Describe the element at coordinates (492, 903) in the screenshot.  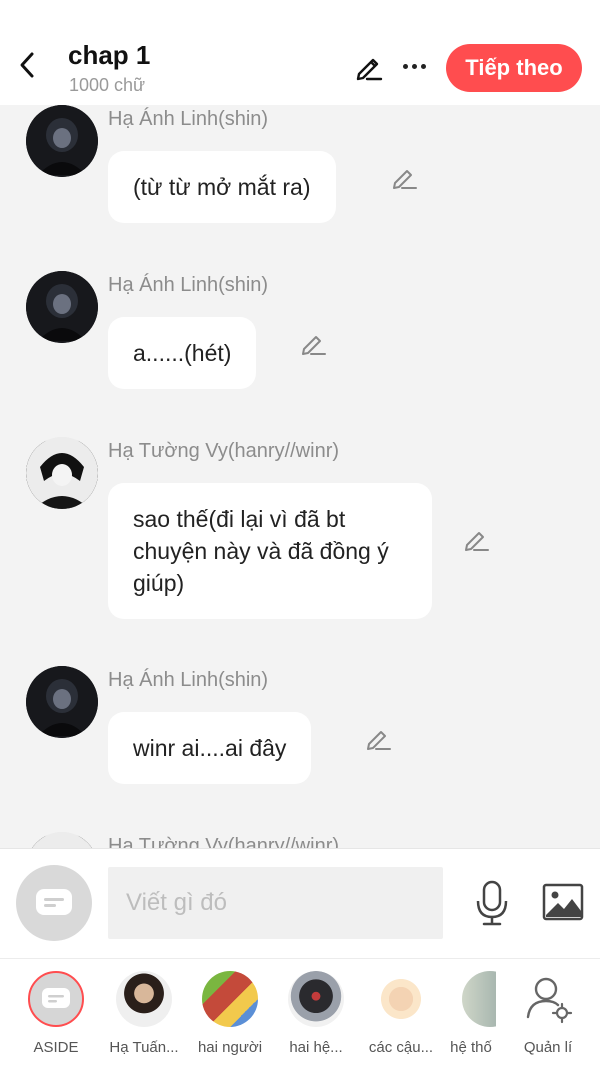
I see `microphone-icon` at that location.